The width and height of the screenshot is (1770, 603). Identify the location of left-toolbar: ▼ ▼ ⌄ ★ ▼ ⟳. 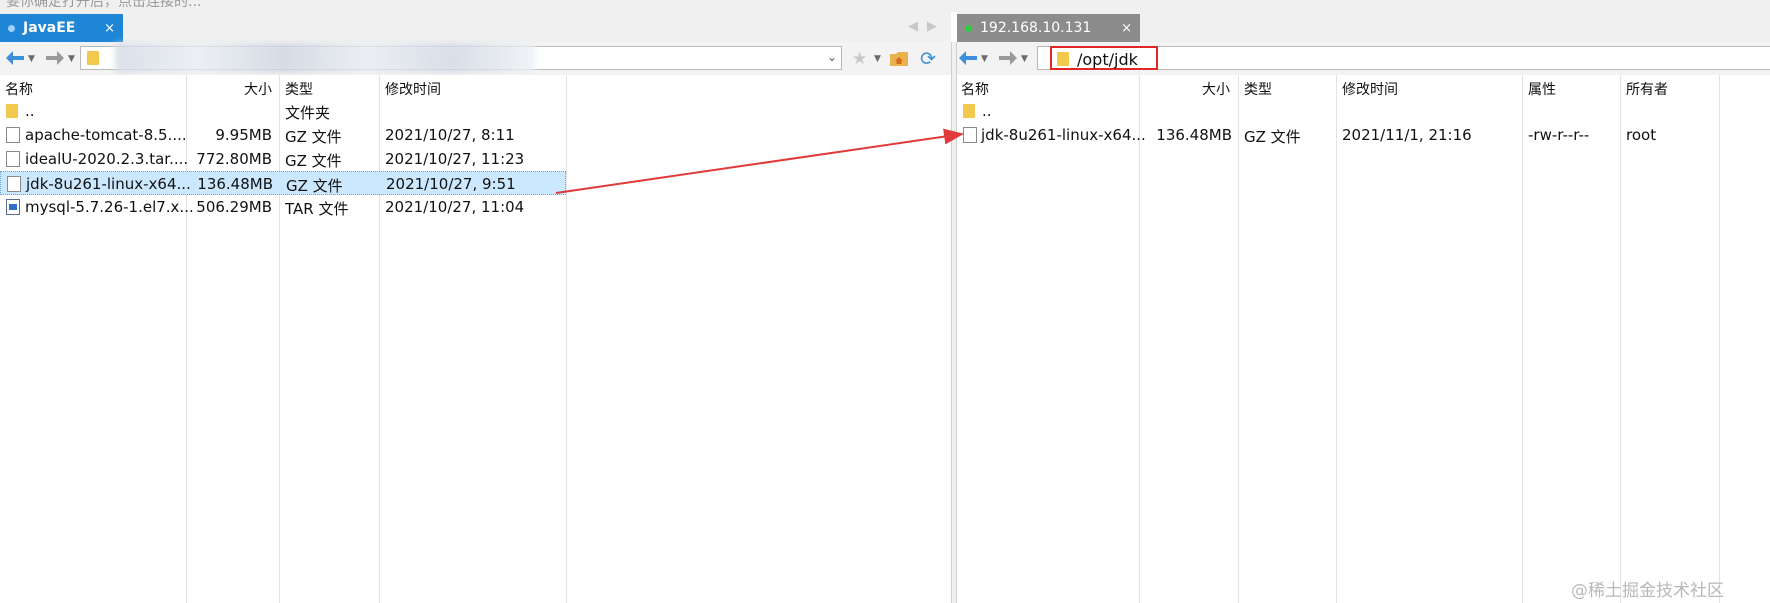
(475, 59).